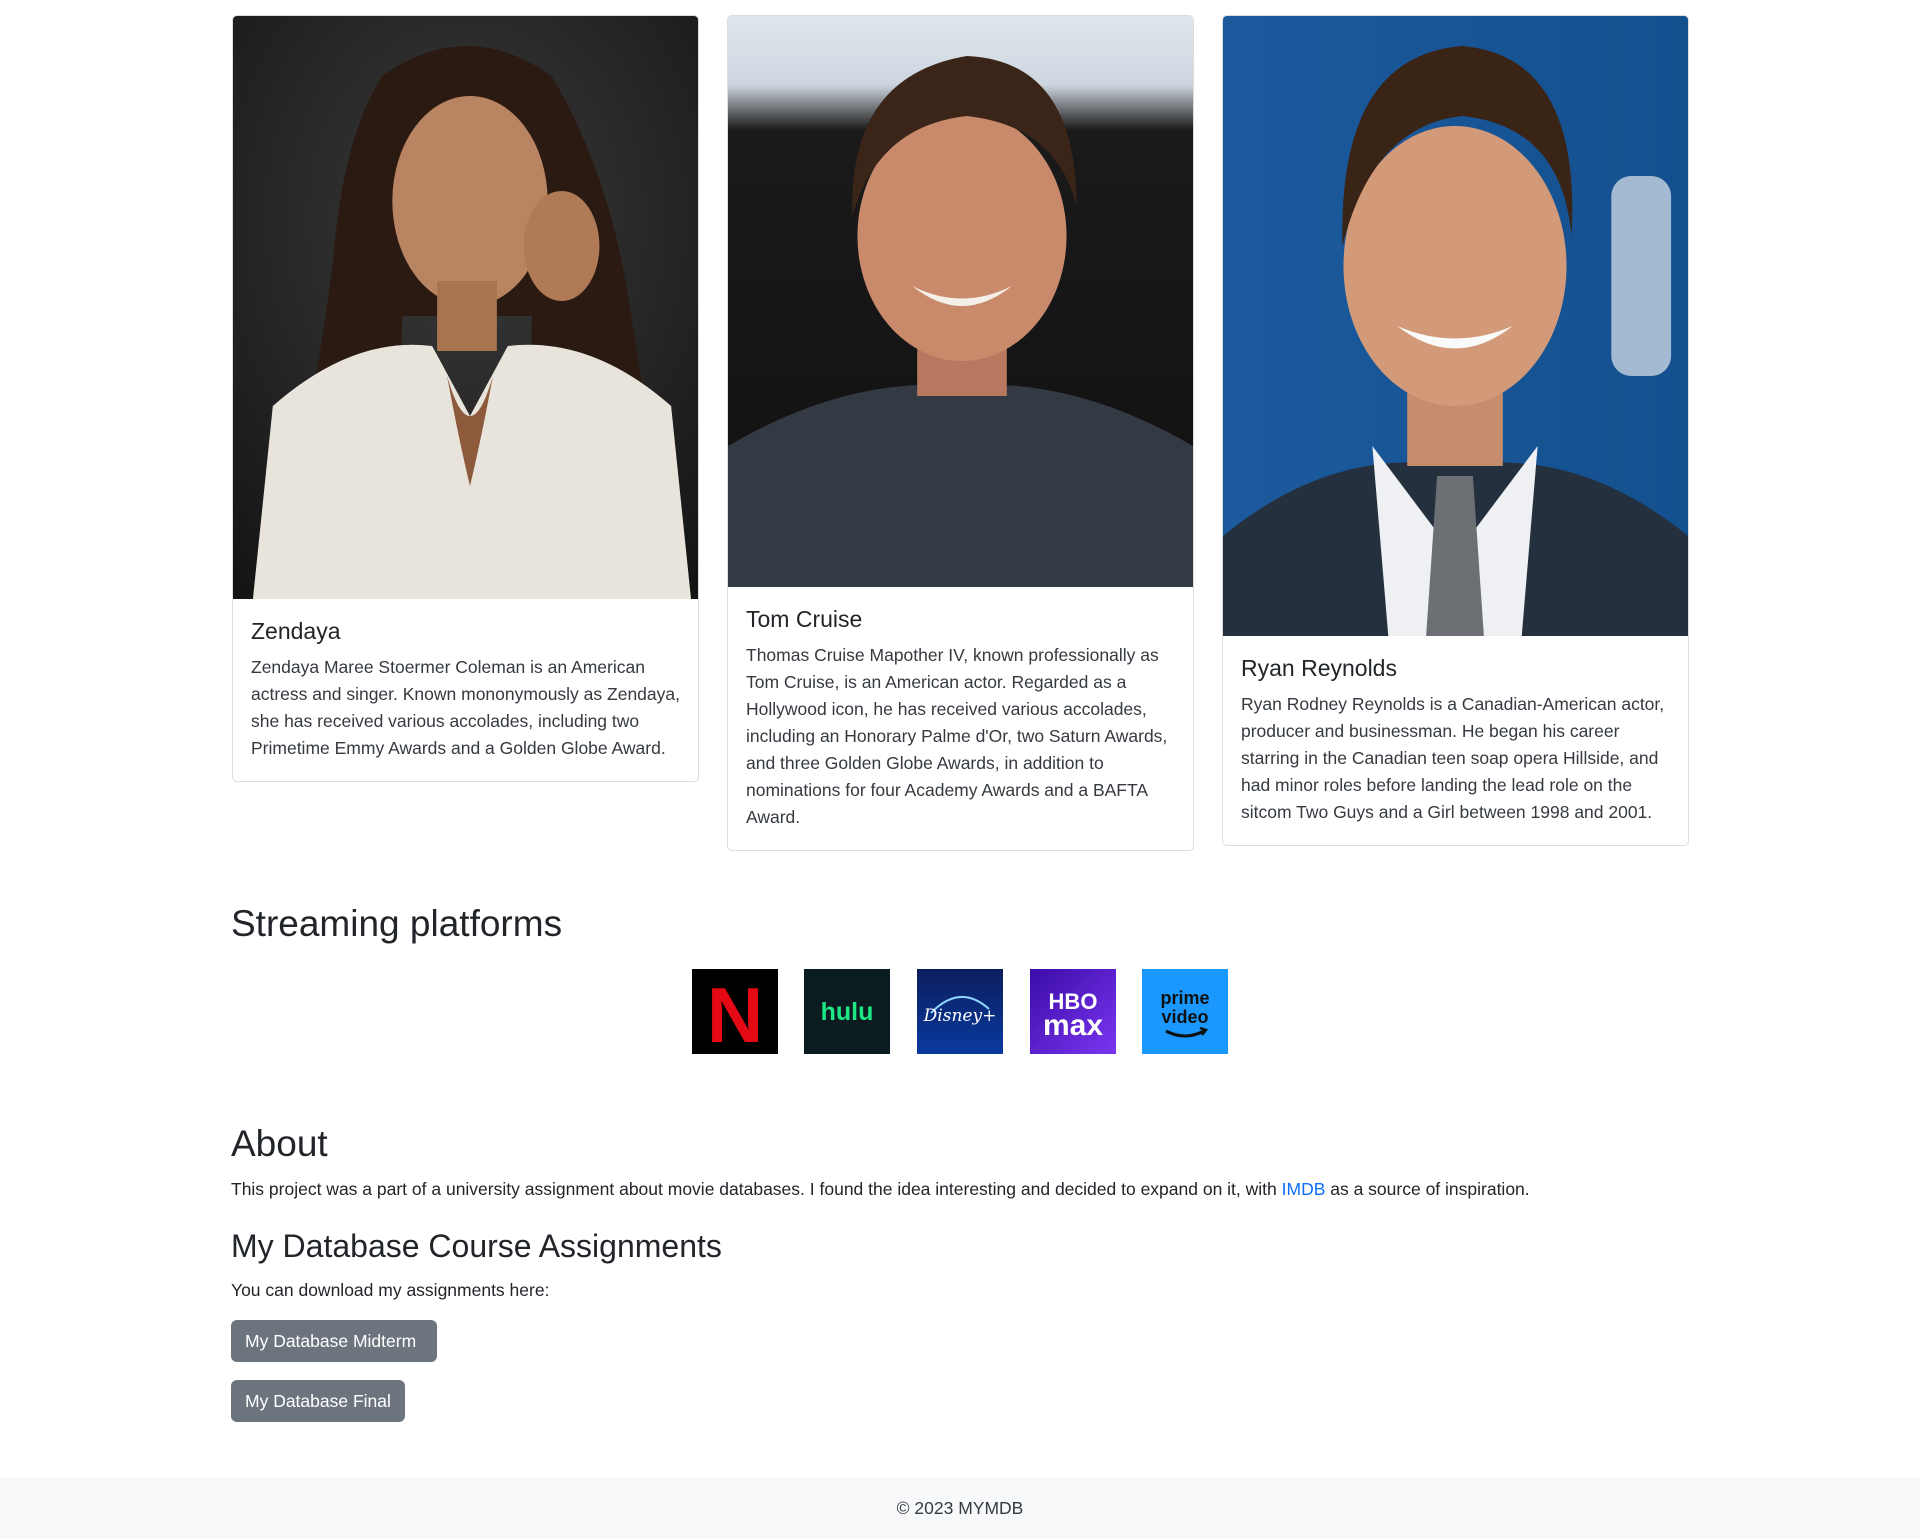 Image resolution: width=1920 pixels, height=1539 pixels. I want to click on prime-video-logo: prime video, so click(1185, 1011).